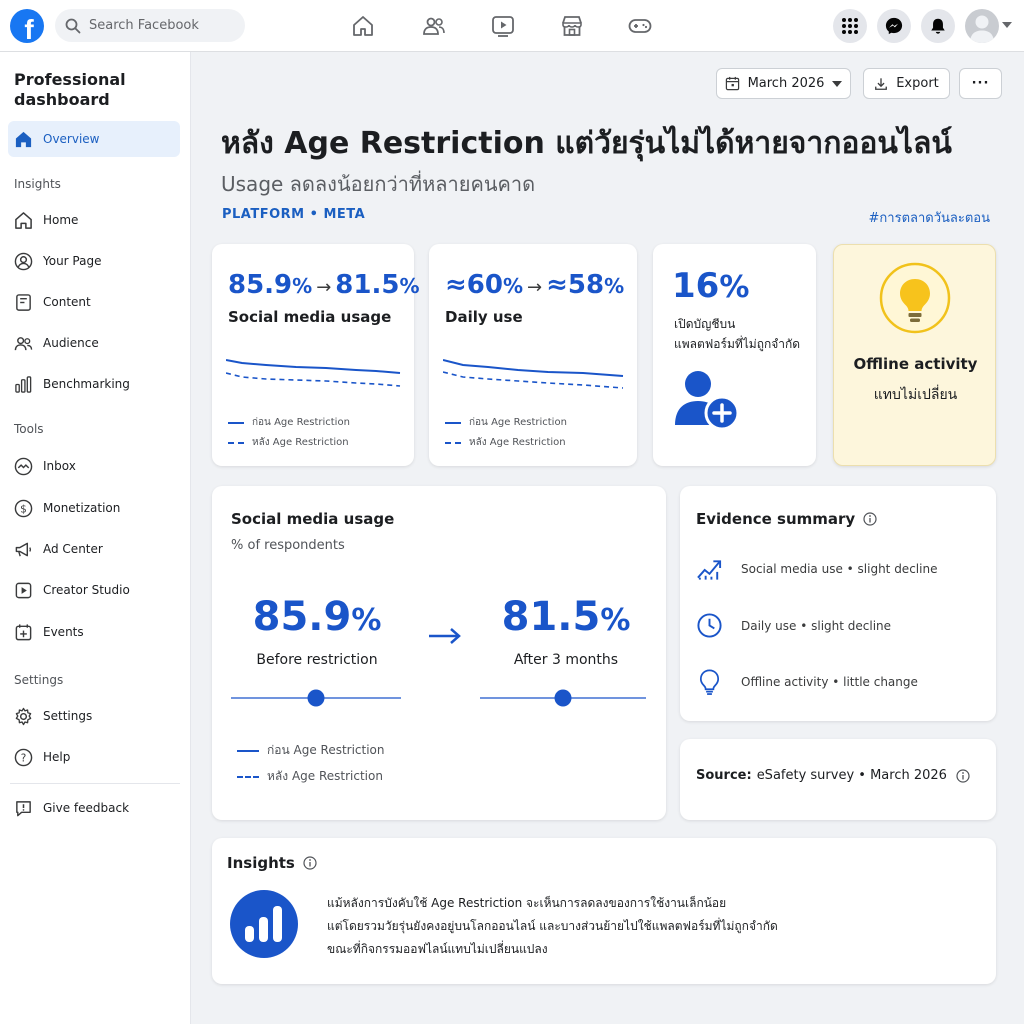 This screenshot has height=1024, width=1024. What do you see at coordinates (260, 285) in the screenshot?
I see `social-before-value: 85.9` at bounding box center [260, 285].